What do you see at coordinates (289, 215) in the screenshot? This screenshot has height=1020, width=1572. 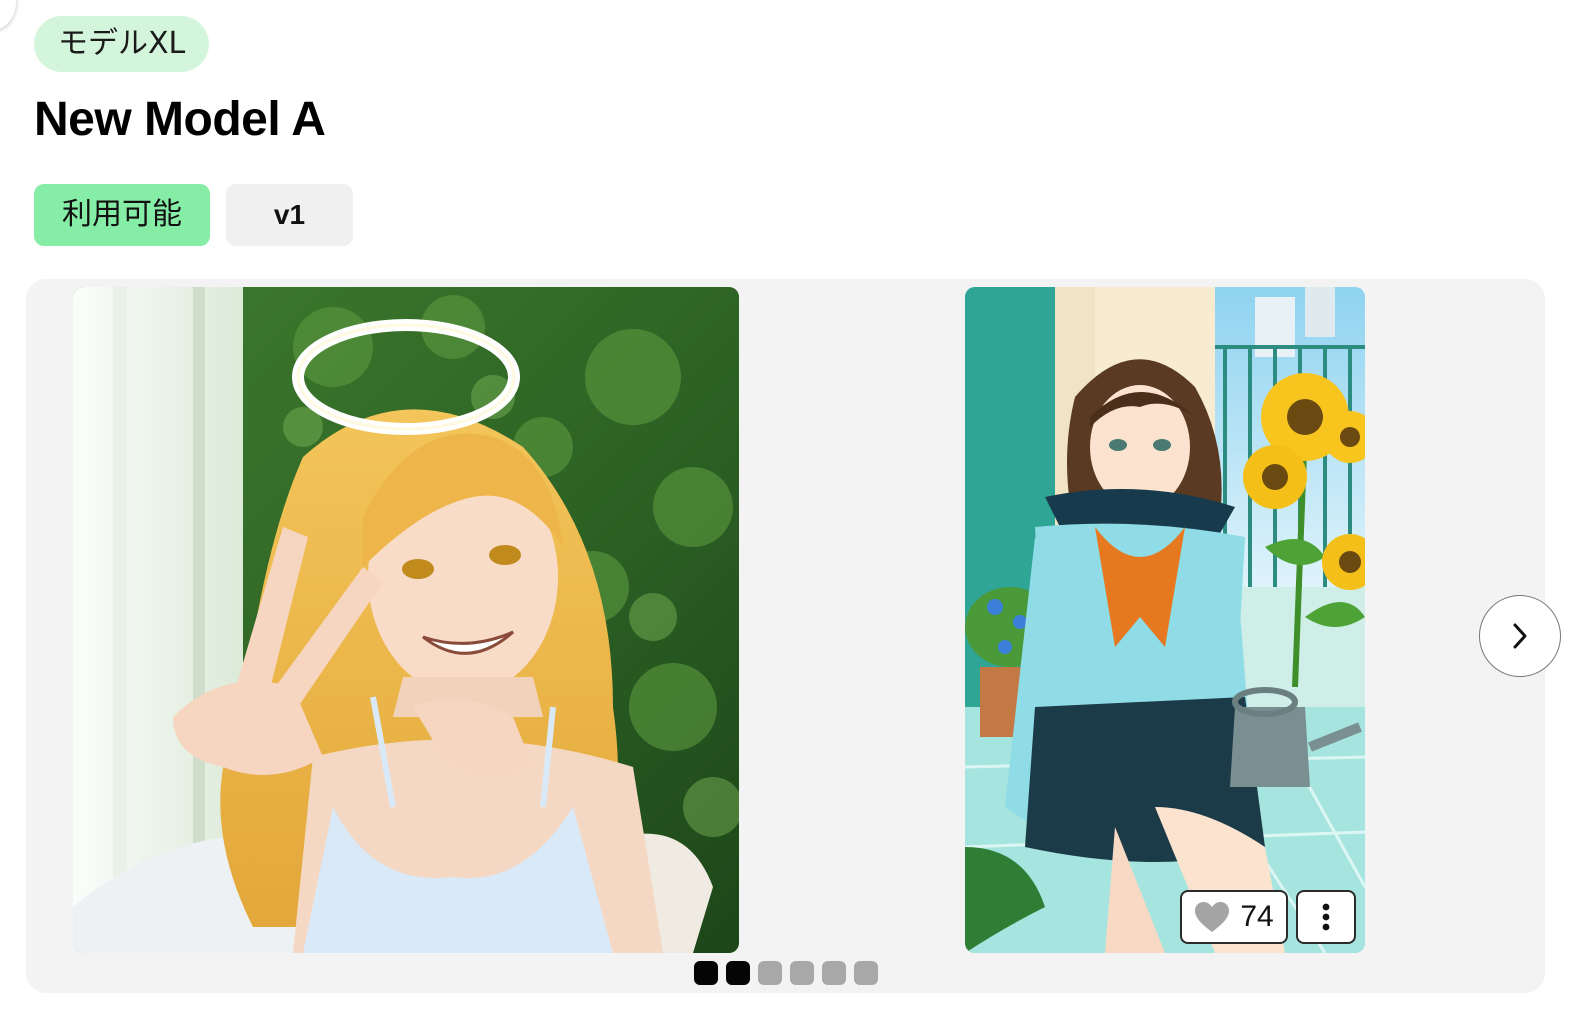 I see `version-badge: v1` at bounding box center [289, 215].